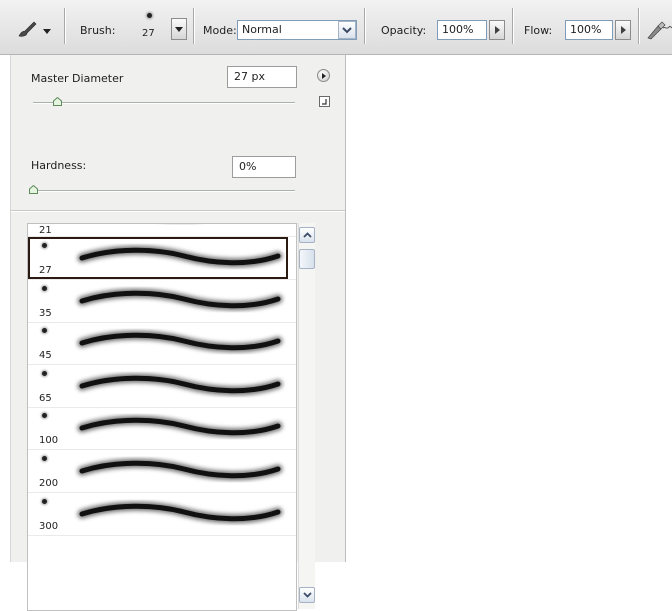 This screenshot has height=611, width=672. I want to click on mode-dropdown-icon, so click(347, 29).